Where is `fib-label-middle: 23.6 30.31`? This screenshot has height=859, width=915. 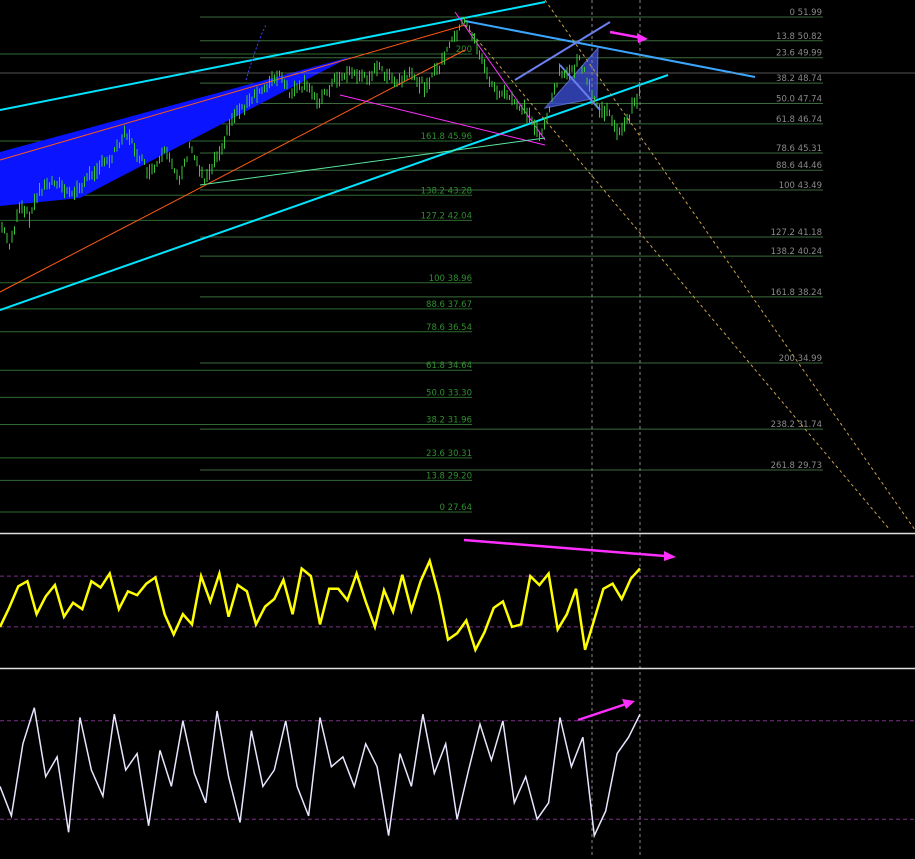 fib-label-middle: 23.6 30.31 is located at coordinates (449, 454).